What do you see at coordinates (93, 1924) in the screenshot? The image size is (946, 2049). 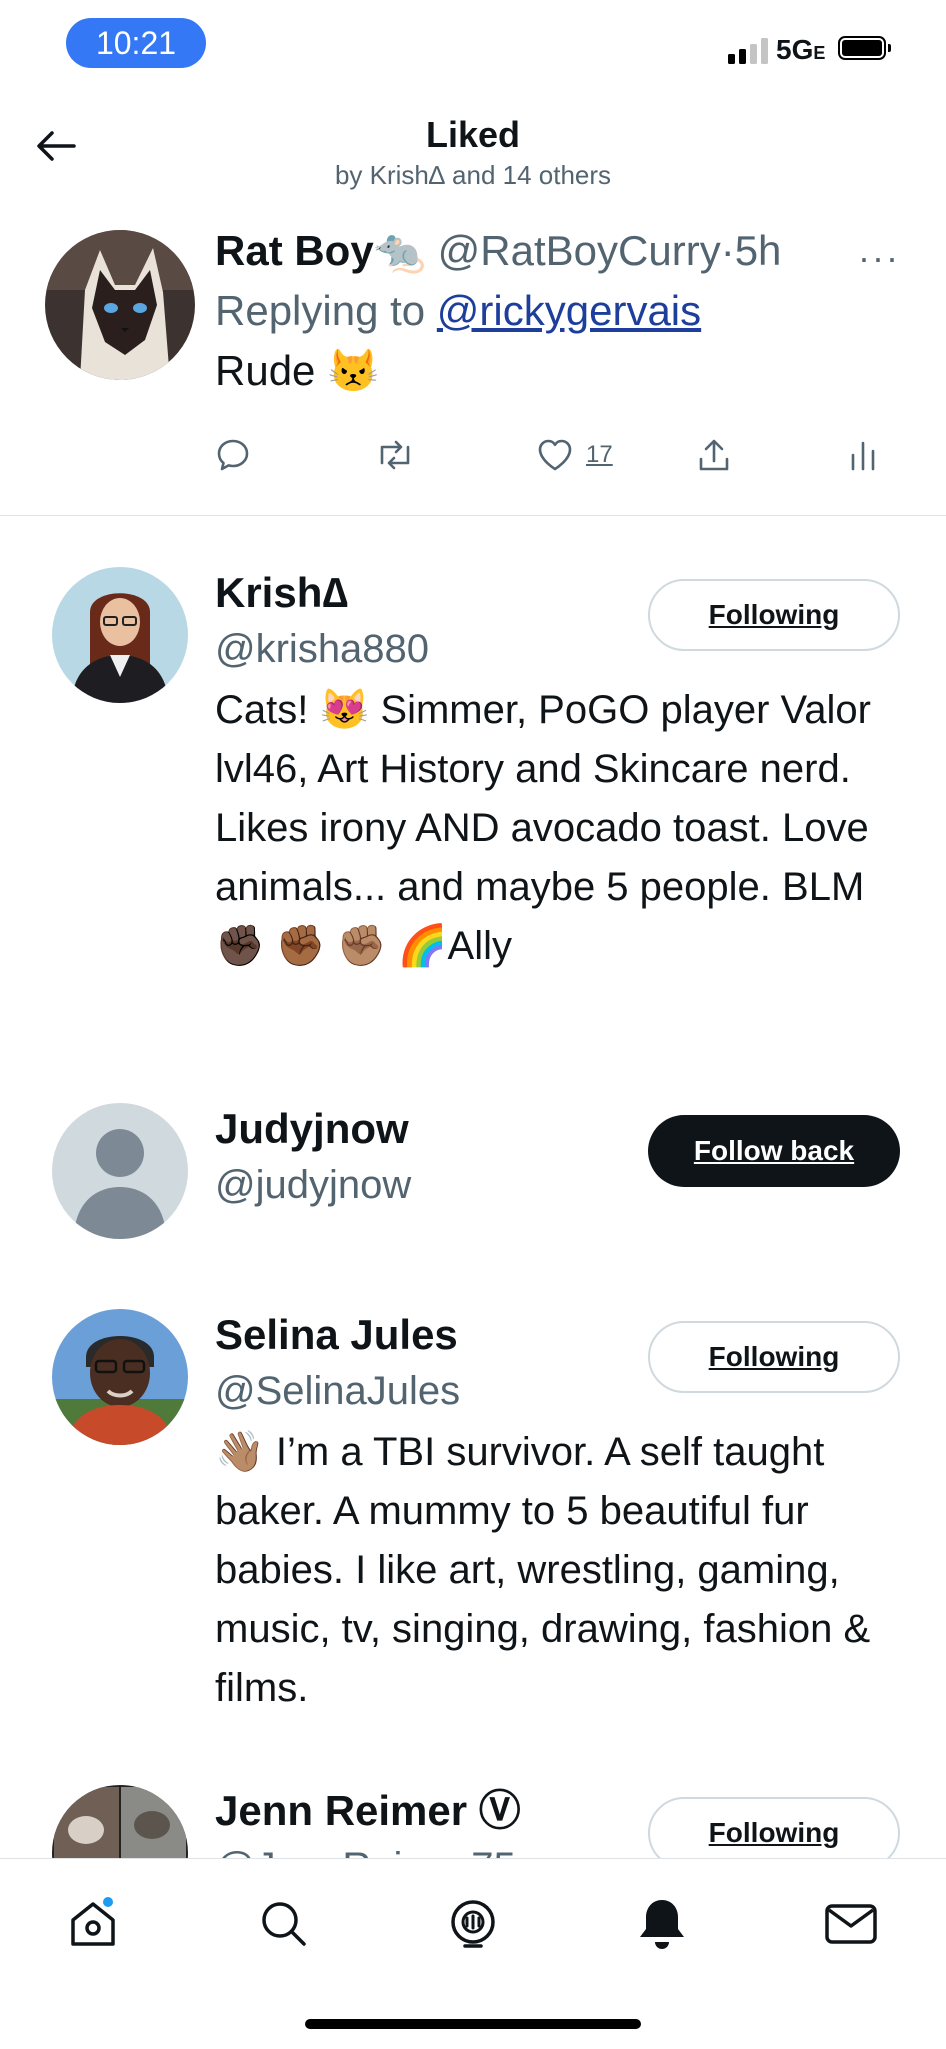 I see `home-icon` at bounding box center [93, 1924].